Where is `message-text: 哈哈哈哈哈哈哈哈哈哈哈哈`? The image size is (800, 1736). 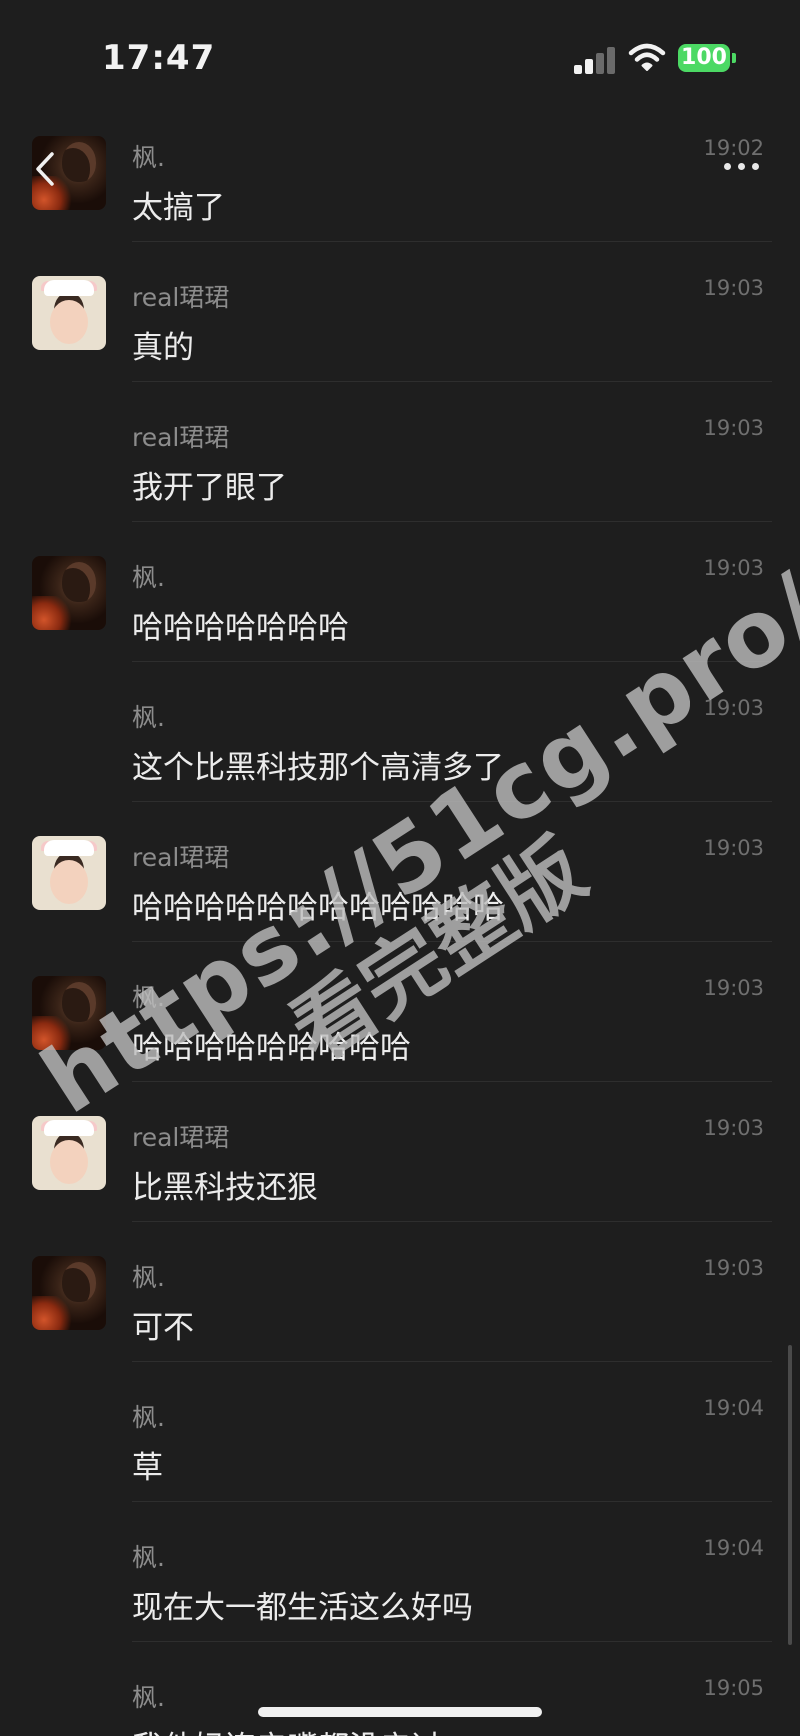
message-text: 哈哈哈哈哈哈哈哈哈哈哈哈 is located at coordinates (318, 908).